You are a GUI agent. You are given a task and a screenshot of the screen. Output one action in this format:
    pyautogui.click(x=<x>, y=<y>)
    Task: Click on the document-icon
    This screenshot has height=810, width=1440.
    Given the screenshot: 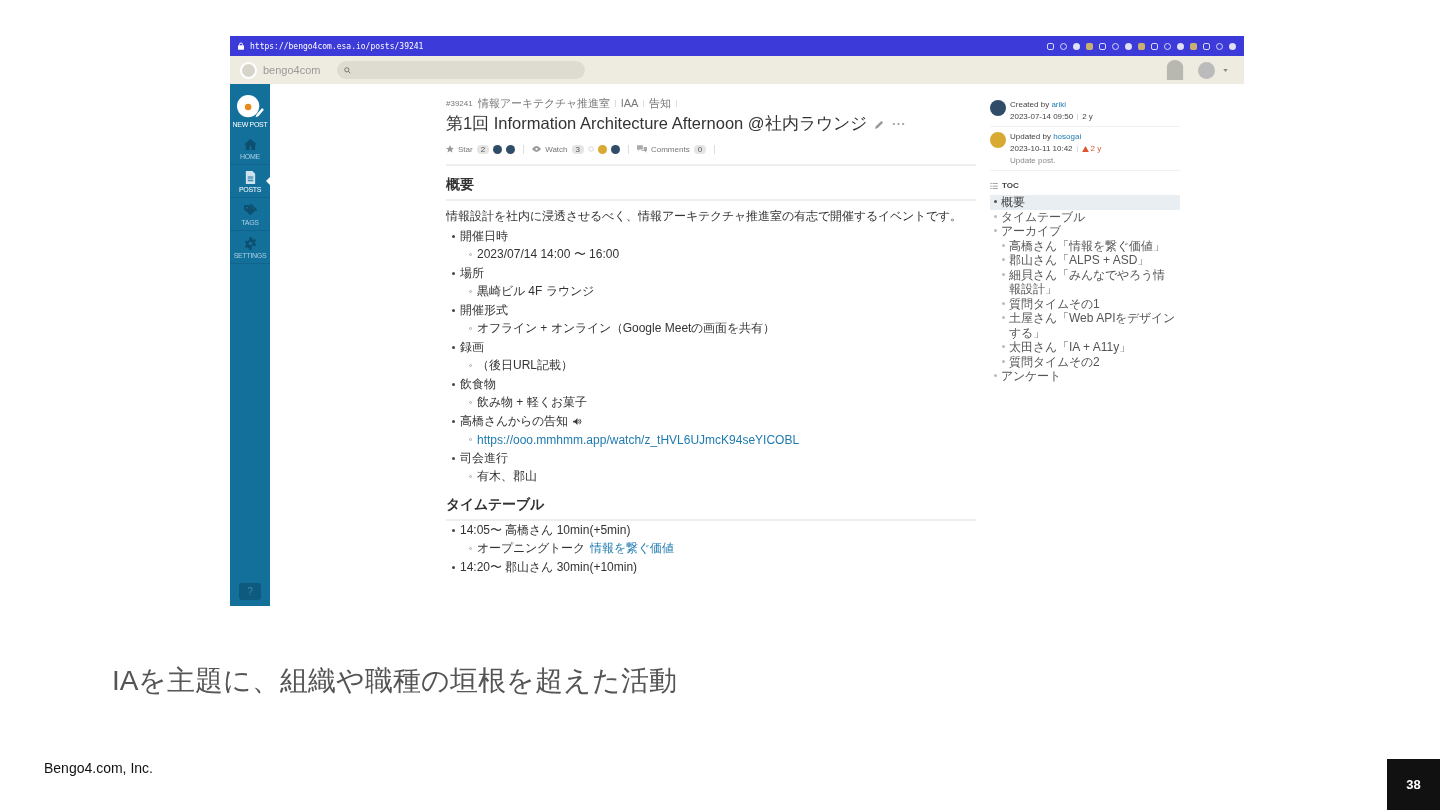 What is the action you would take?
    pyautogui.click(x=250, y=177)
    